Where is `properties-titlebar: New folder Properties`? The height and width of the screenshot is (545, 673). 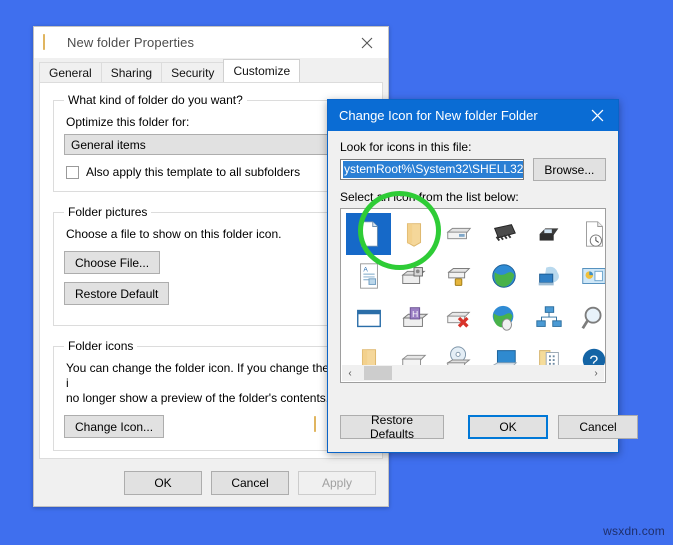 properties-titlebar: New folder Properties is located at coordinates (211, 42).